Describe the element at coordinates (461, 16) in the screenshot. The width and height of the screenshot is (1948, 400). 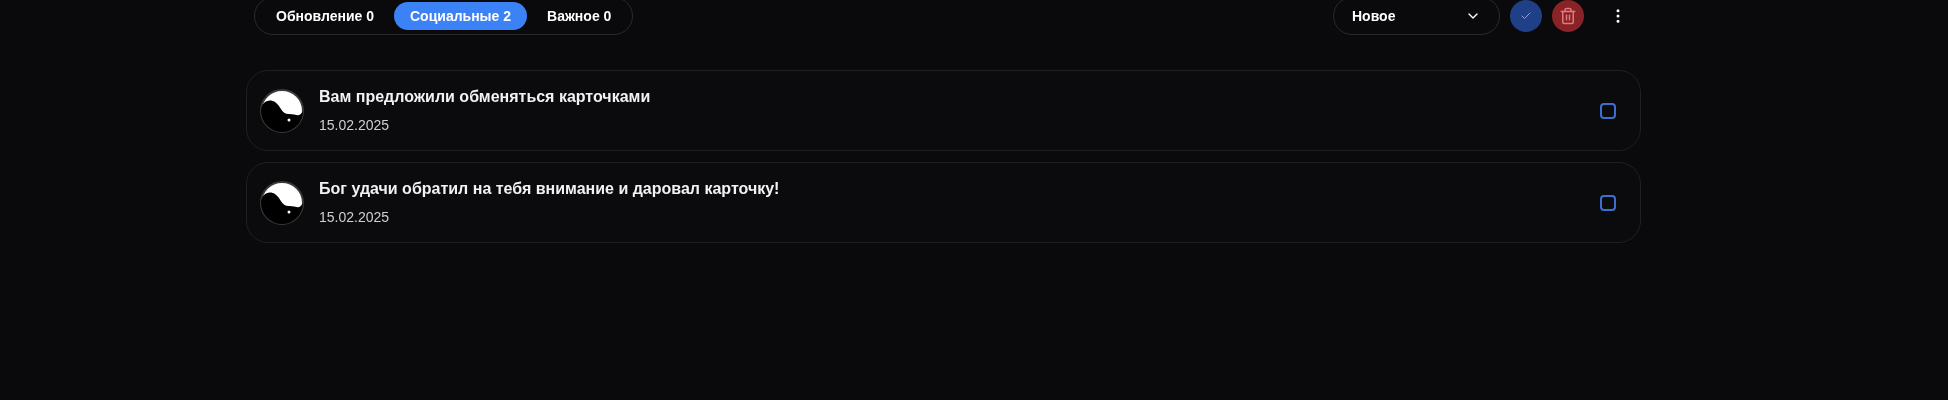
I see `filter-tab: Социальные 2` at that location.